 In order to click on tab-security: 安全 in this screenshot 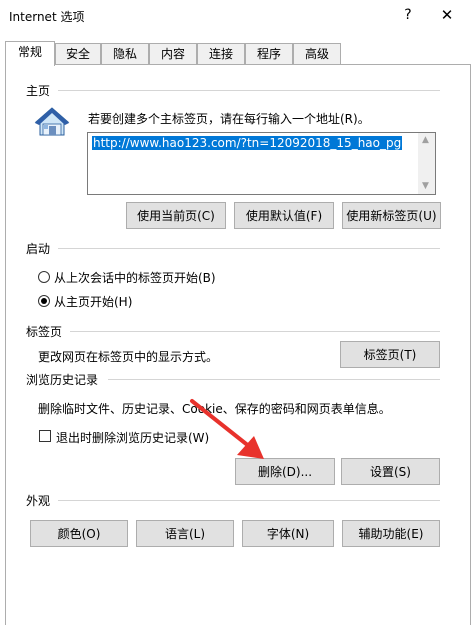, I will do `click(78, 54)`.